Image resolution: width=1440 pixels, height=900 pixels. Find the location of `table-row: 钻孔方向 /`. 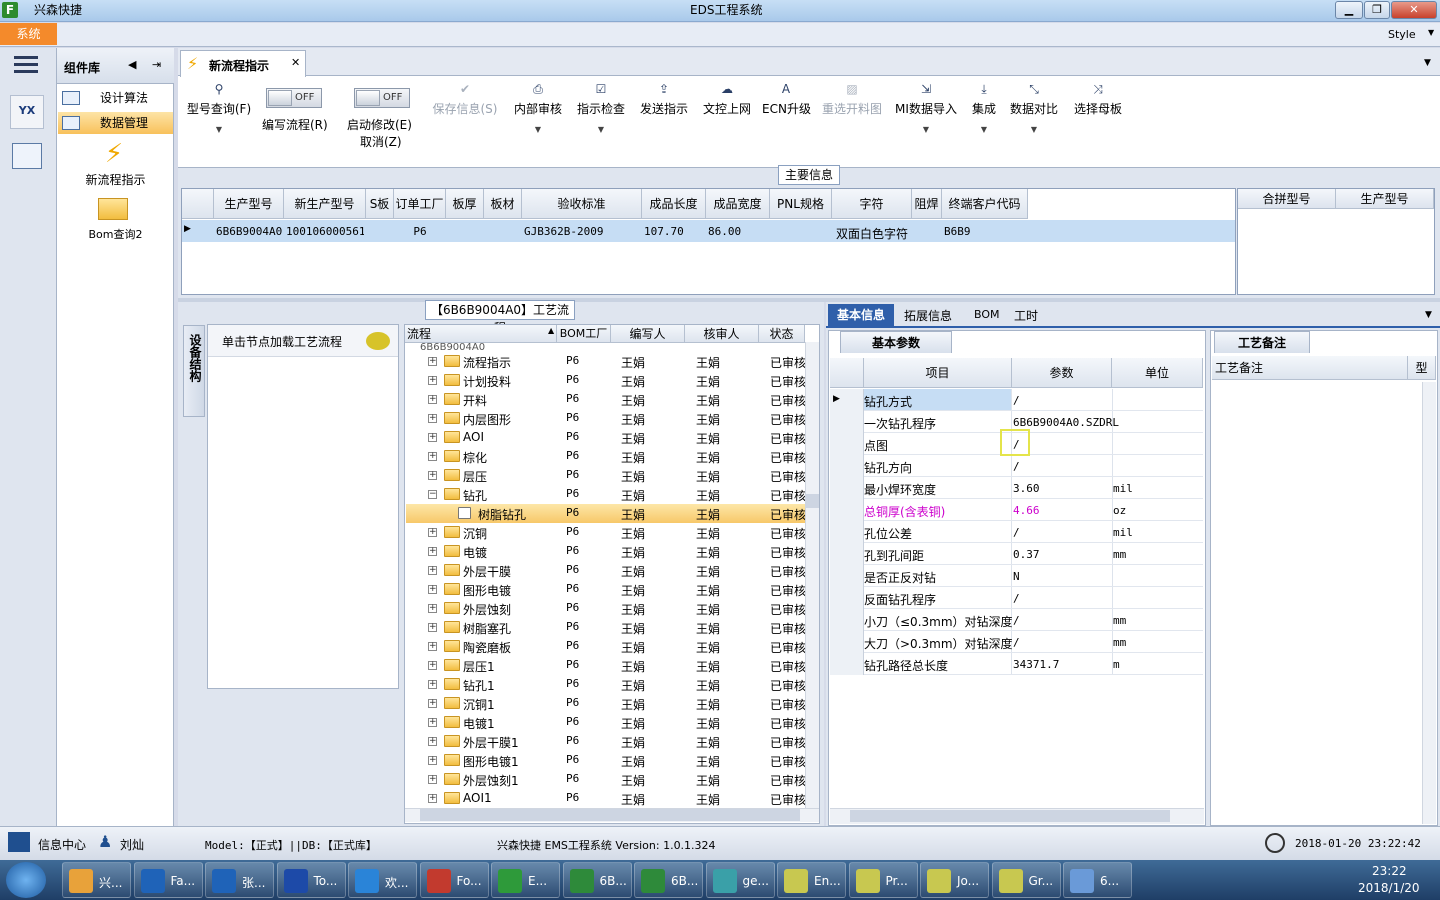

table-row: 钻孔方向 / is located at coordinates (1016, 466).